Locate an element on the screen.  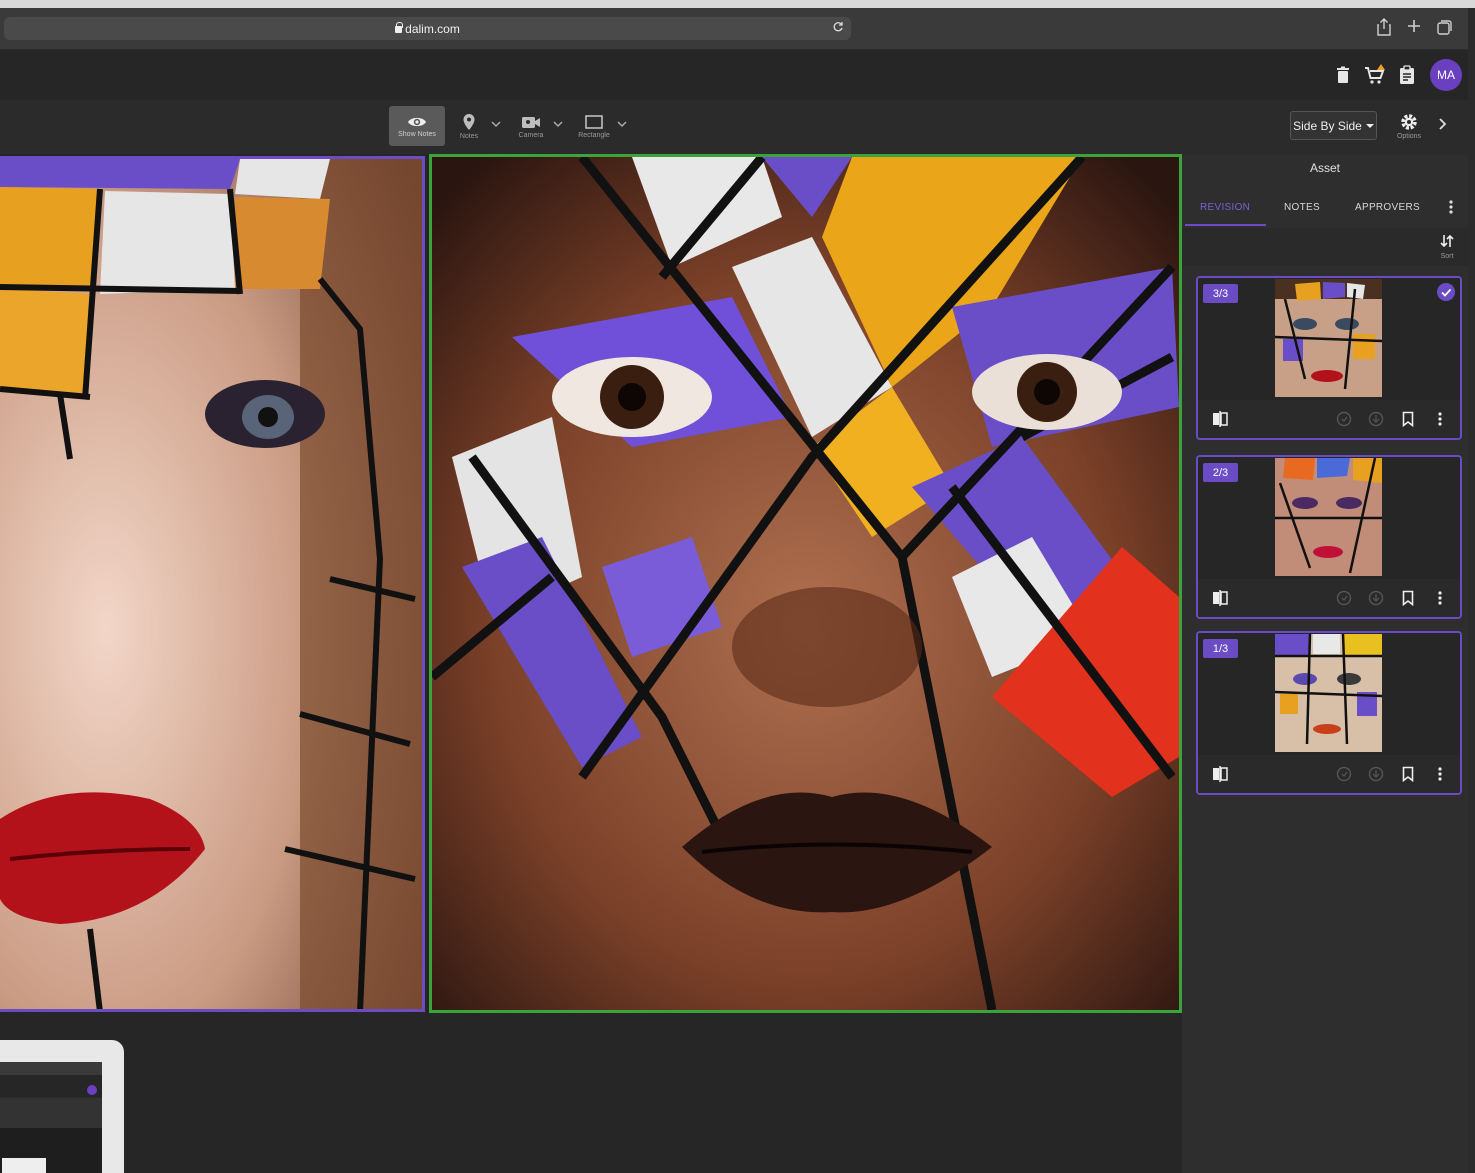
app-header is located at coordinates (734, 75).